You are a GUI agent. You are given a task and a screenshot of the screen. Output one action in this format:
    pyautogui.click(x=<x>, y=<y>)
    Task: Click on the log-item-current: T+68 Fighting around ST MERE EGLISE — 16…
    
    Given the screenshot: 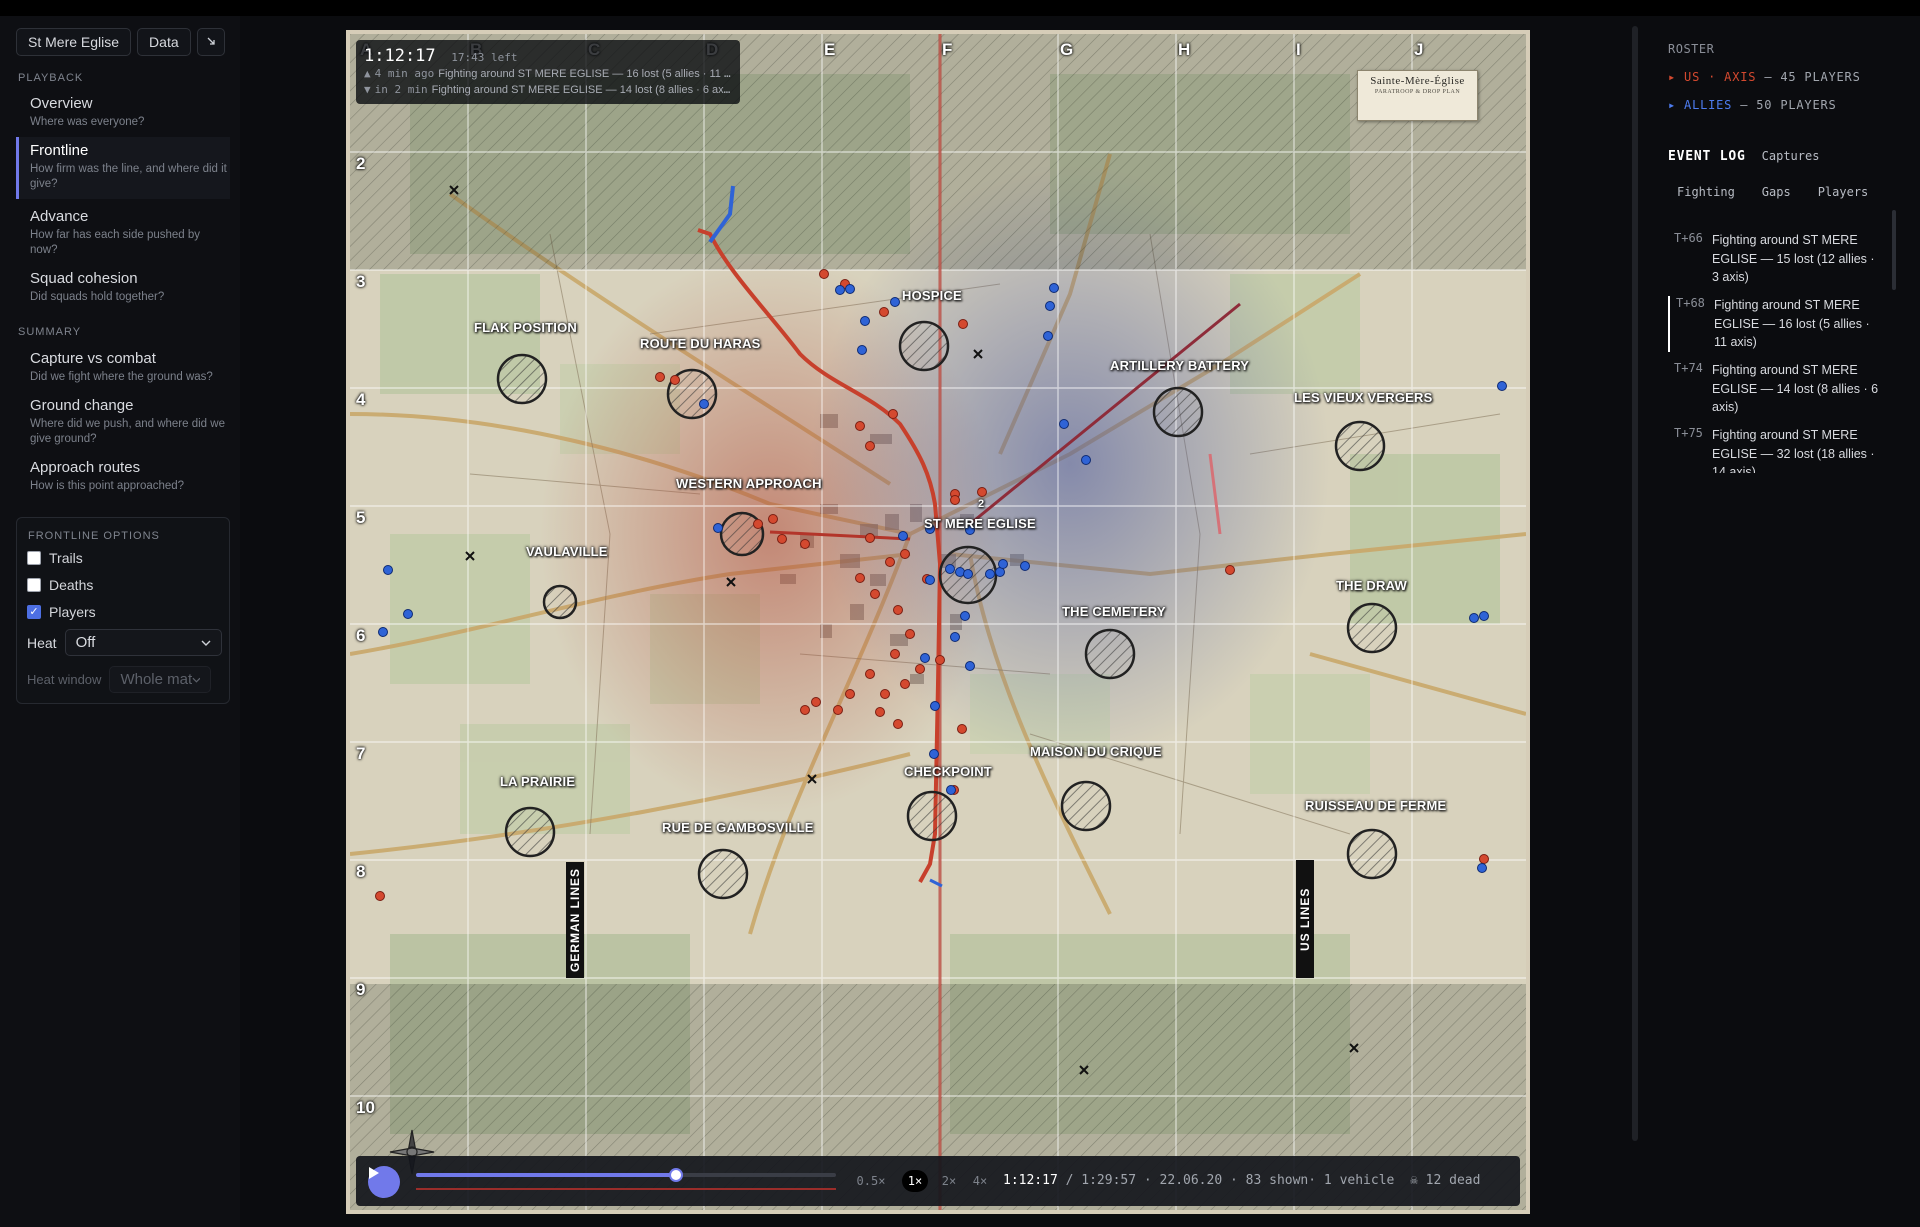 What is the action you would take?
    pyautogui.click(x=1786, y=324)
    